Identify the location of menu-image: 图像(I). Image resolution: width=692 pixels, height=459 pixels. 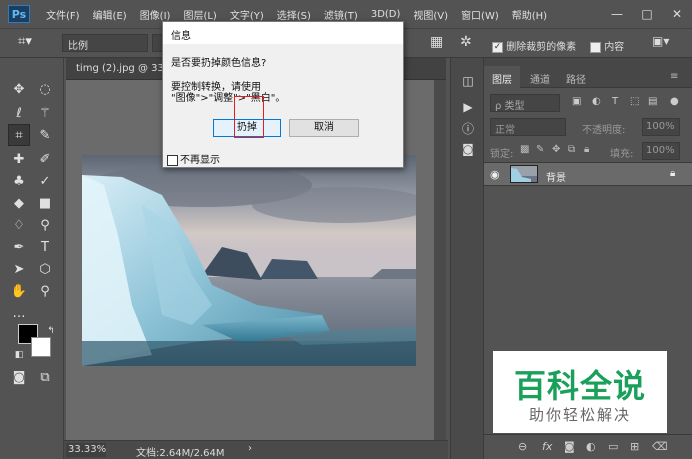
(155, 14).